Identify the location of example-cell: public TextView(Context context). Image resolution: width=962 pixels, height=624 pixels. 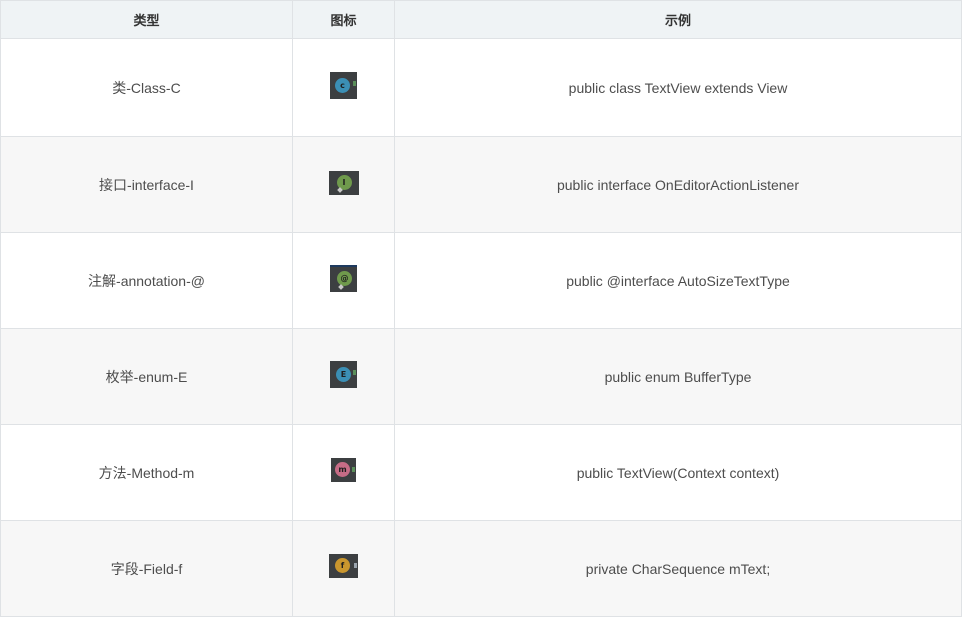
(678, 472).